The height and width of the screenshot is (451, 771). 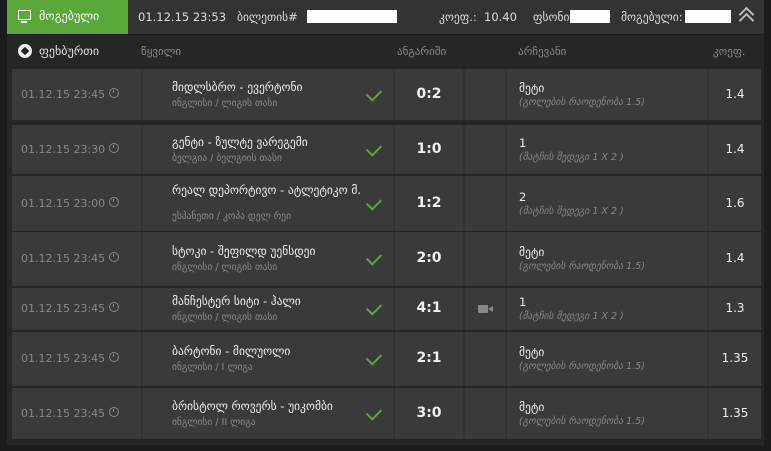 What do you see at coordinates (458, 17) in the screenshot?
I see `coef-label: კოეფ.:` at bounding box center [458, 17].